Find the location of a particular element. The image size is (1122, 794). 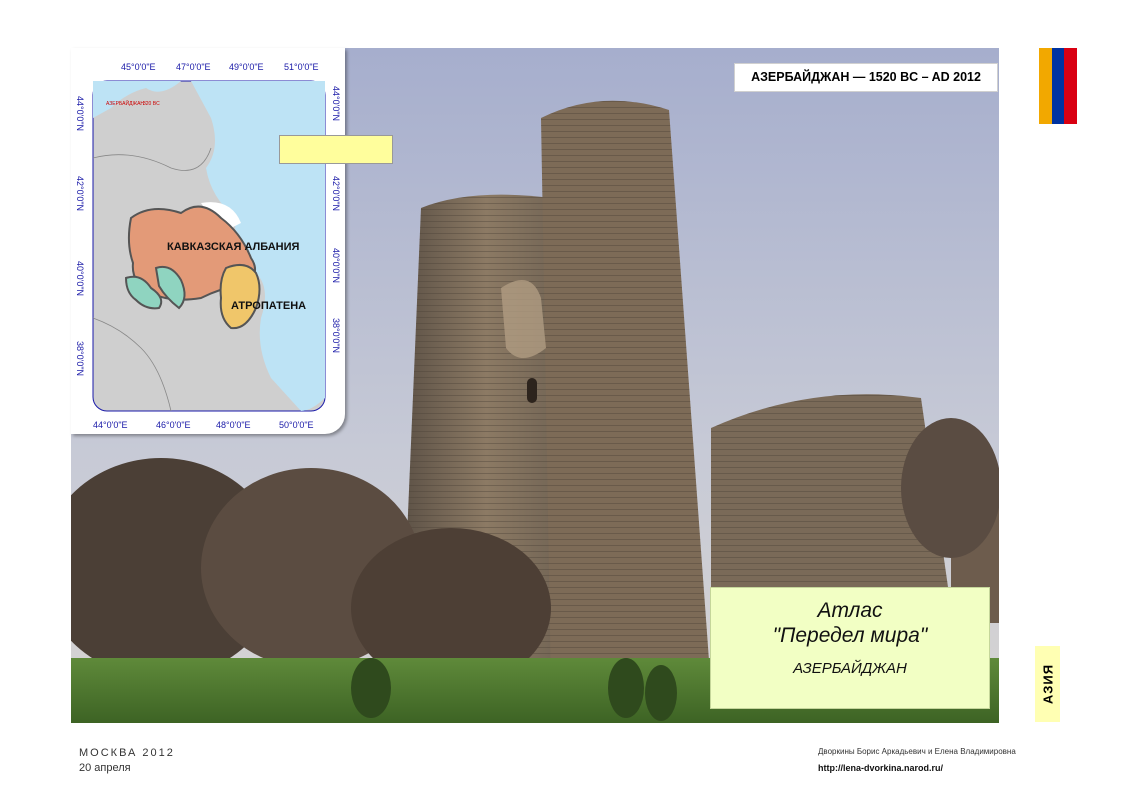

atlas-line-1: Атлас is located at coordinates (850, 610).